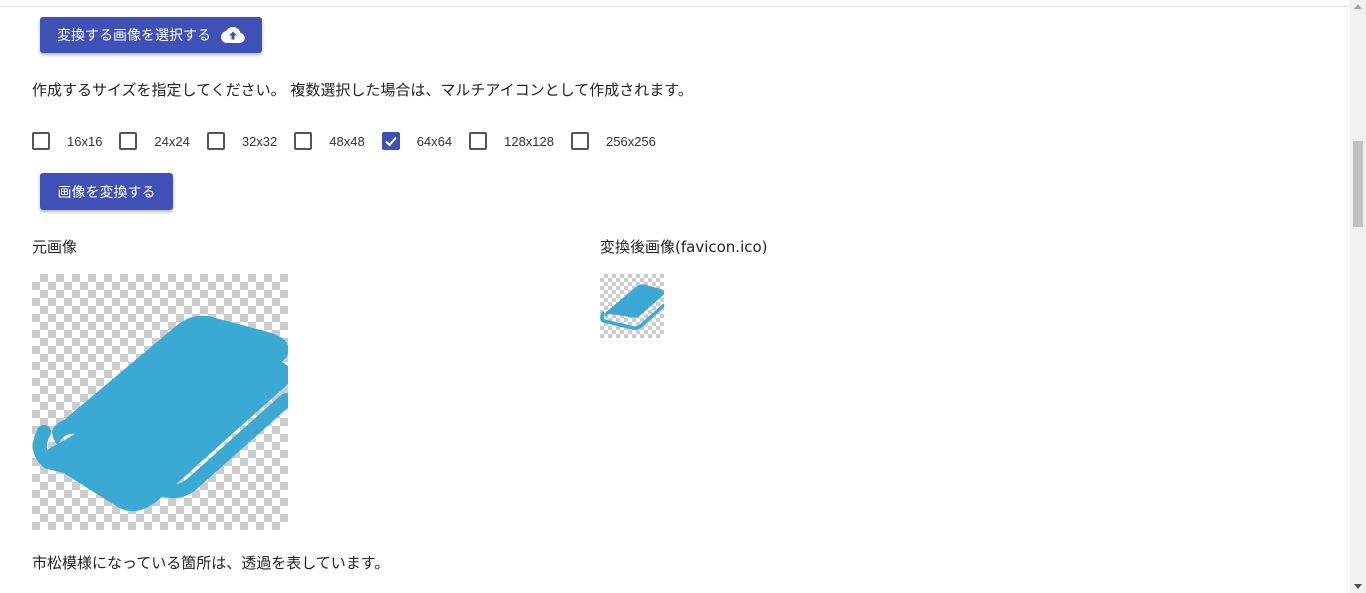 The image size is (1366, 593). Describe the element at coordinates (1358, 184) in the screenshot. I see `scroll-thumb` at that location.